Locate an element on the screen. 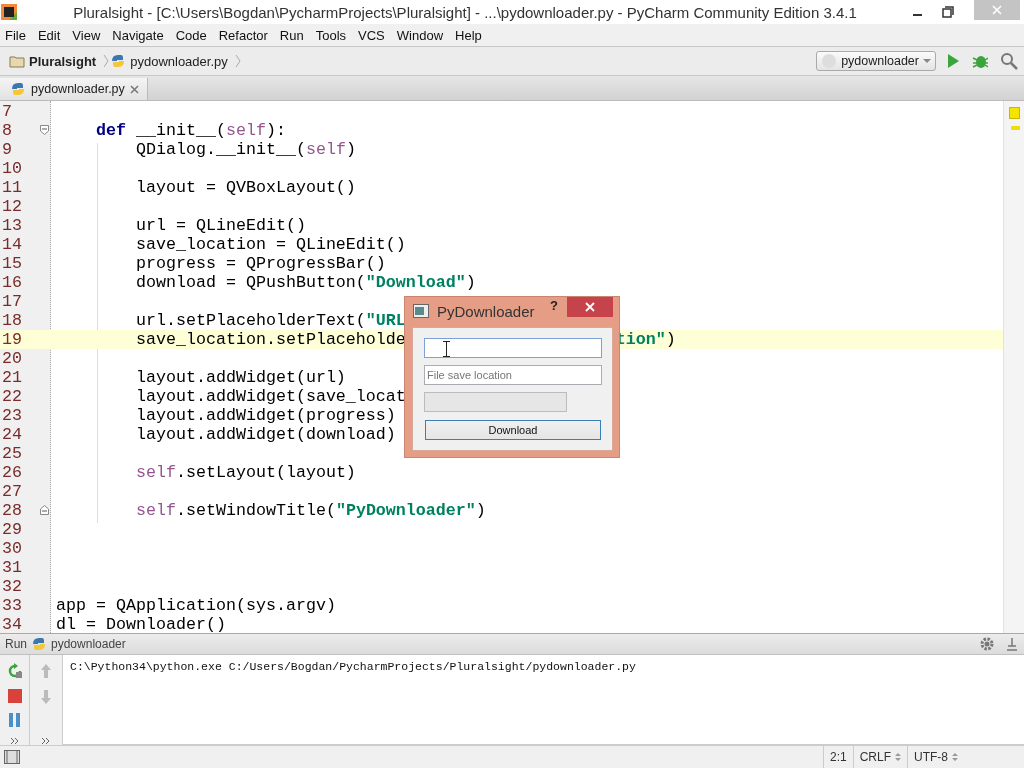  editor-tab: pydownloader.py is located at coordinates (74, 89).